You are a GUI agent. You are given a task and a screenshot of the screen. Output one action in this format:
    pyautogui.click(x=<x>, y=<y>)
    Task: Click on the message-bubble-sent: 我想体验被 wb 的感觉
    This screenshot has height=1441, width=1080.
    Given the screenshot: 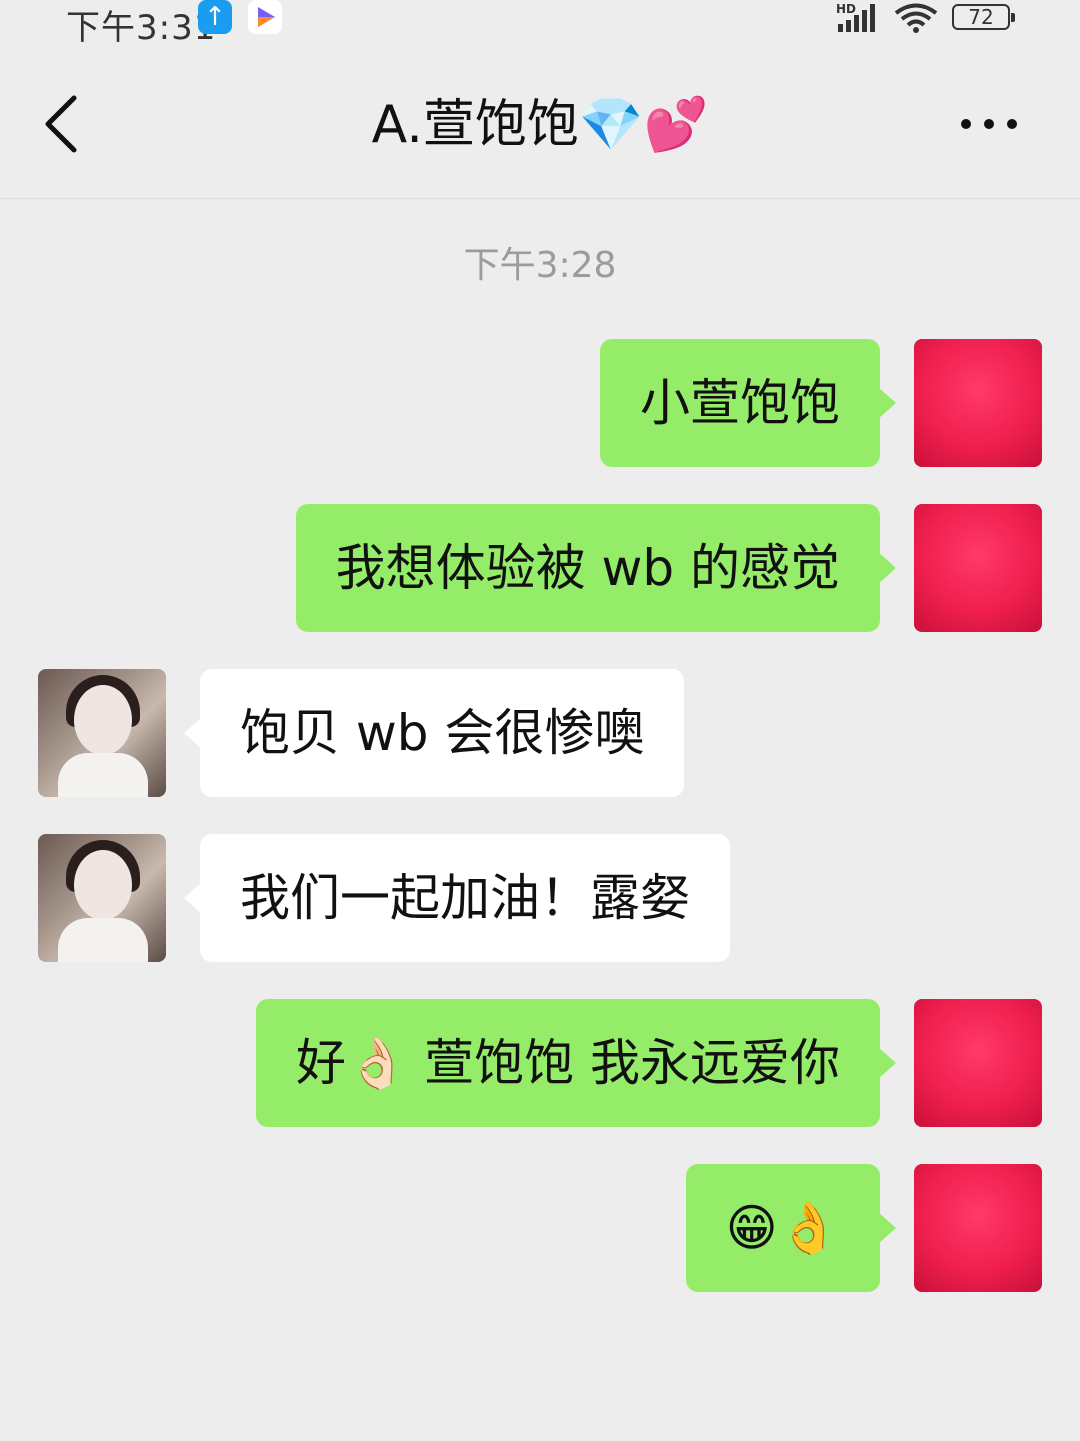 What is the action you would take?
    pyautogui.click(x=596, y=568)
    